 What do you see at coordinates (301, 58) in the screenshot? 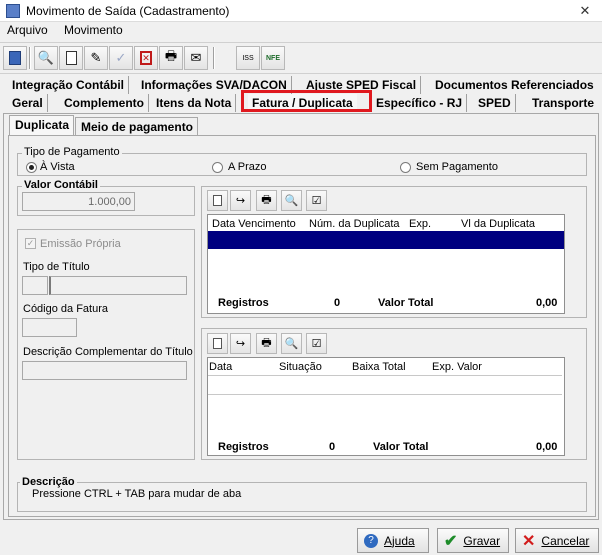
I see `toolbar: 🔍 ✎ ✓ ✕ 🖶 ✉ ISS NFE` at bounding box center [301, 58].